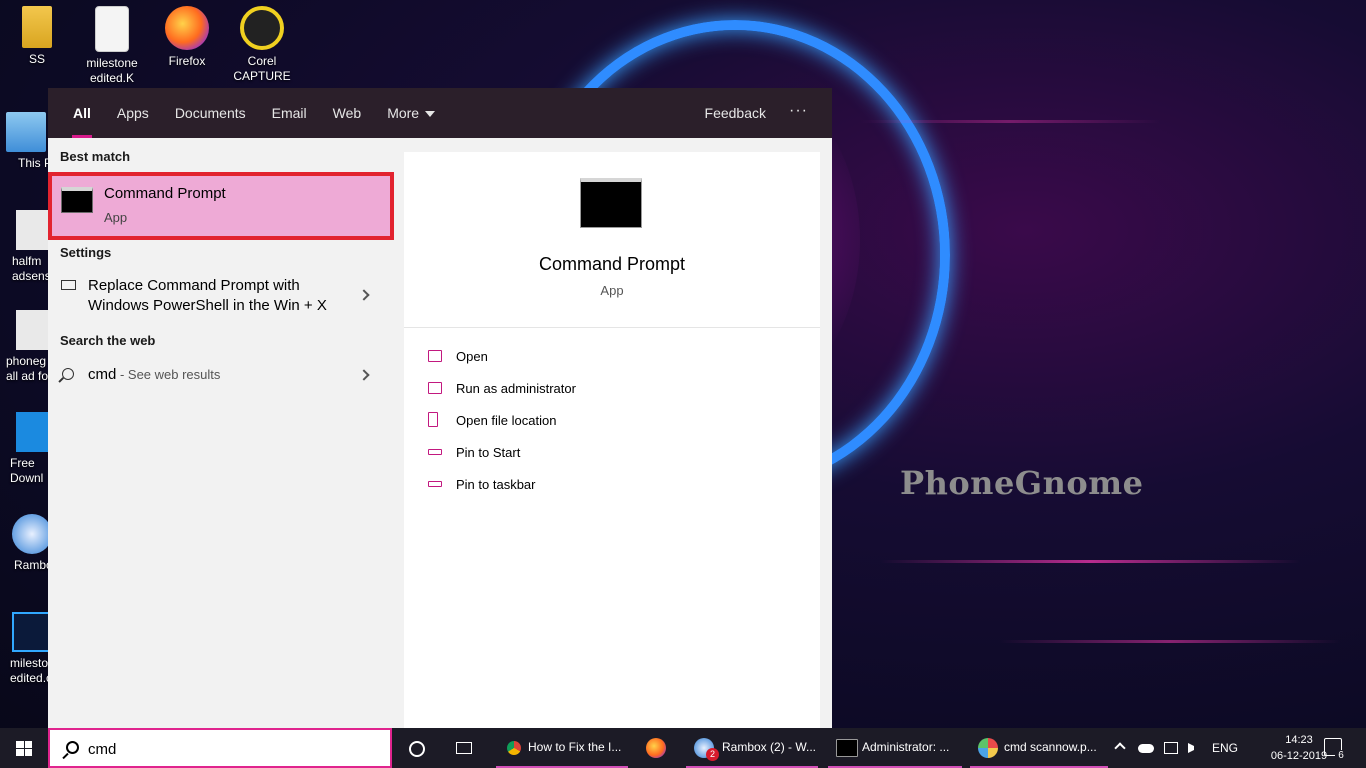 This screenshot has height=768, width=1366. Describe the element at coordinates (1335, 749) in the screenshot. I see `action-center-button: 6` at that location.